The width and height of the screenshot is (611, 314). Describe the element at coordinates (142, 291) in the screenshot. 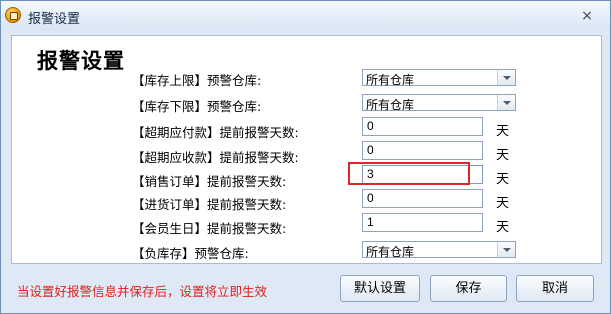

I see `save-note: 当设置好报警信息并保存后，设置将立即生效` at that location.